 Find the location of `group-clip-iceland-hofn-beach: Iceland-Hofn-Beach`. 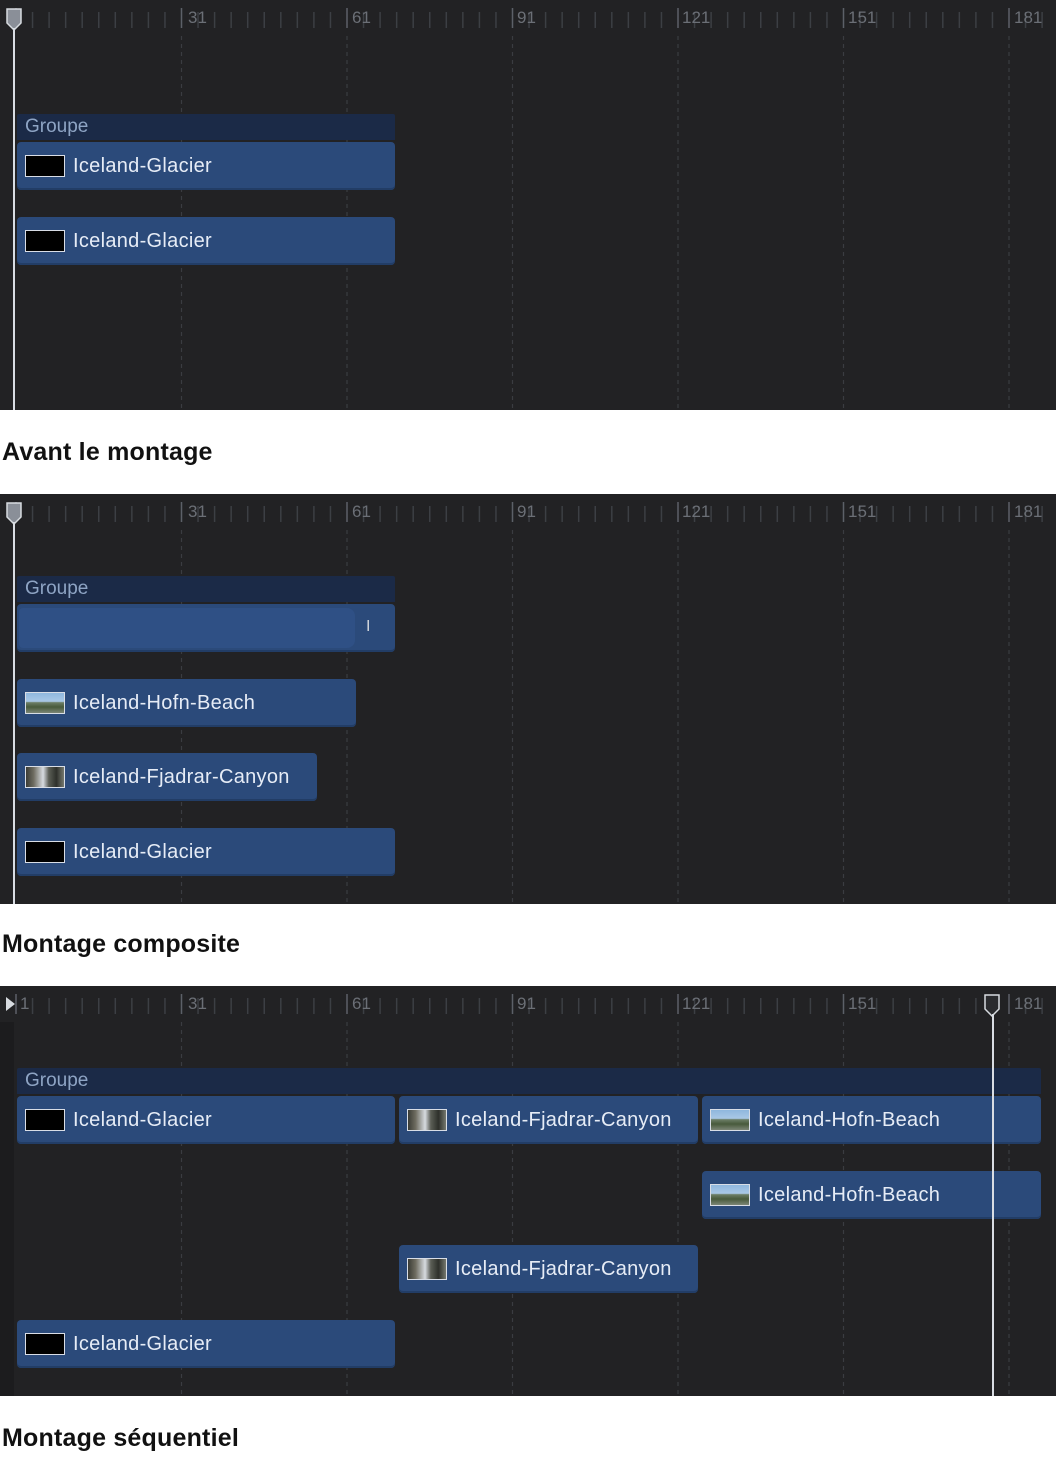

group-clip-iceland-hofn-beach: Iceland-Hofn-Beach is located at coordinates (871, 1120).